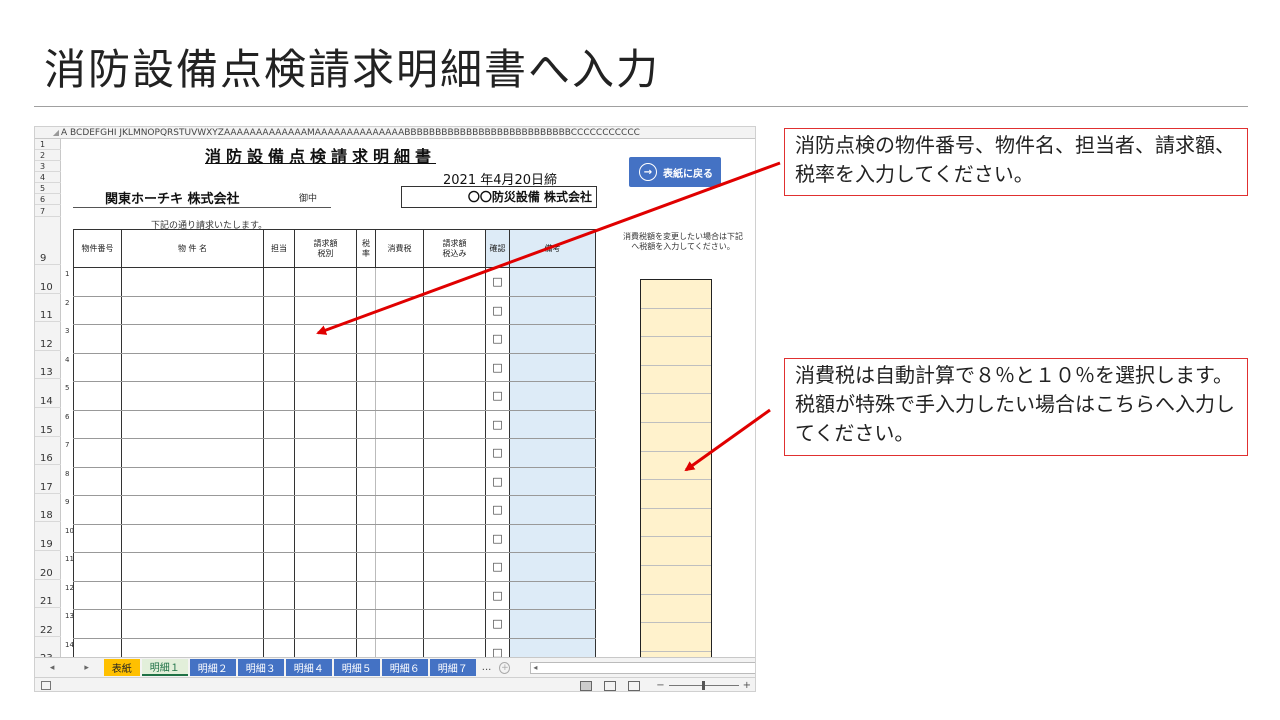  What do you see at coordinates (586, 685) in the screenshot?
I see `normal-view-icon` at bounding box center [586, 685].